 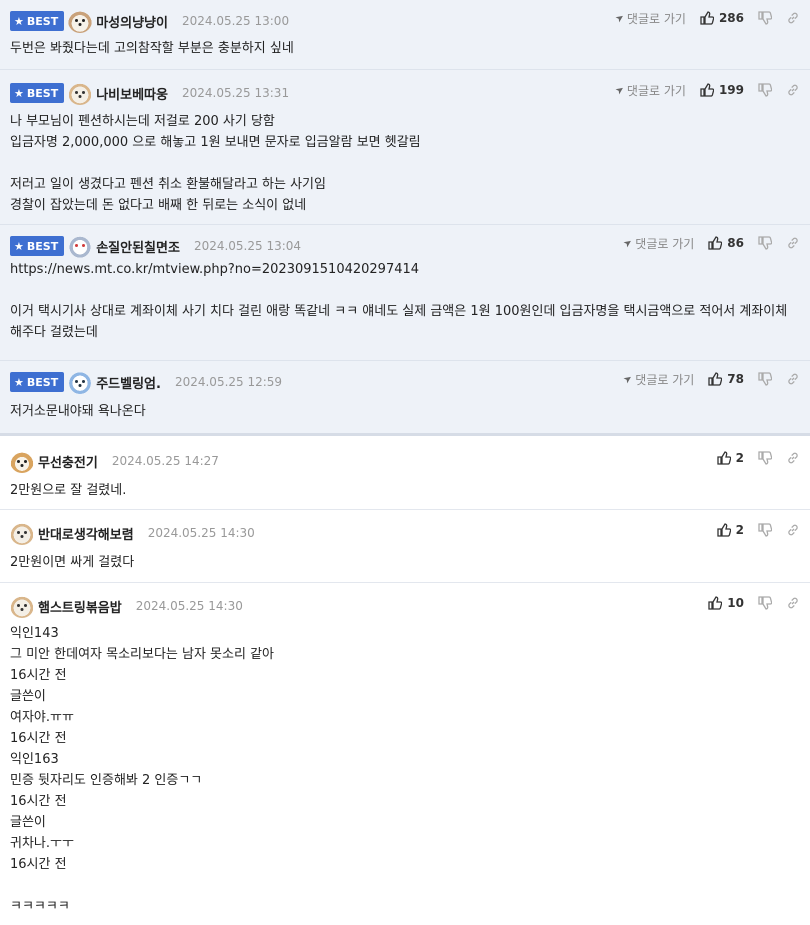 I want to click on comment-header: 햄스트링볶음밥 2024.05.25 14:30, so click(x=126, y=606).